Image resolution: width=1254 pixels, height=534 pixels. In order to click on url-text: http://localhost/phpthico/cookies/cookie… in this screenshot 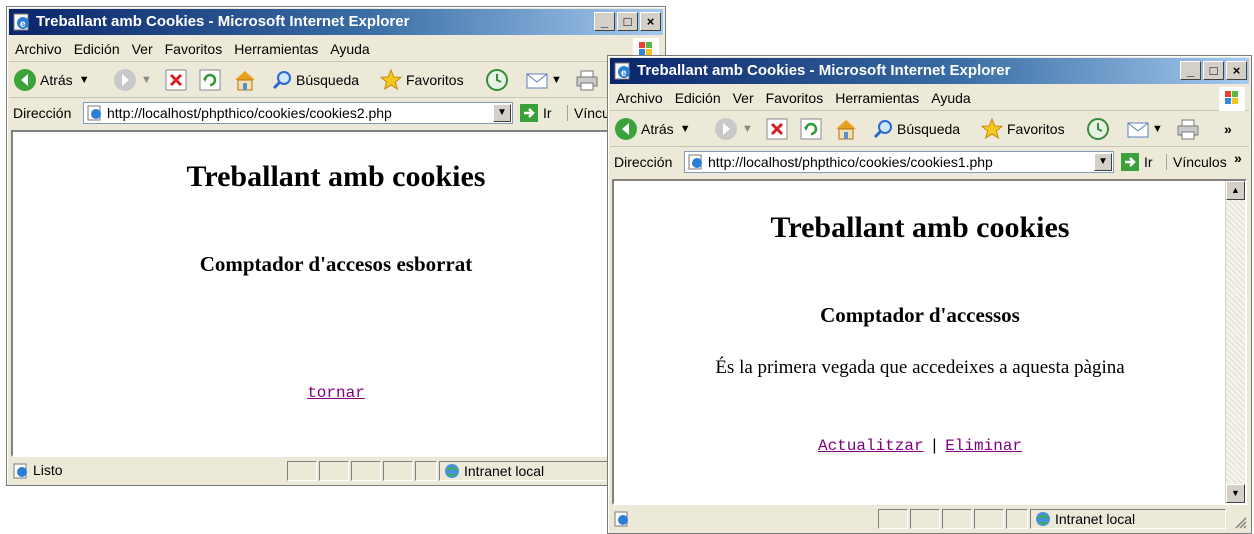, I will do `click(249, 113)`.